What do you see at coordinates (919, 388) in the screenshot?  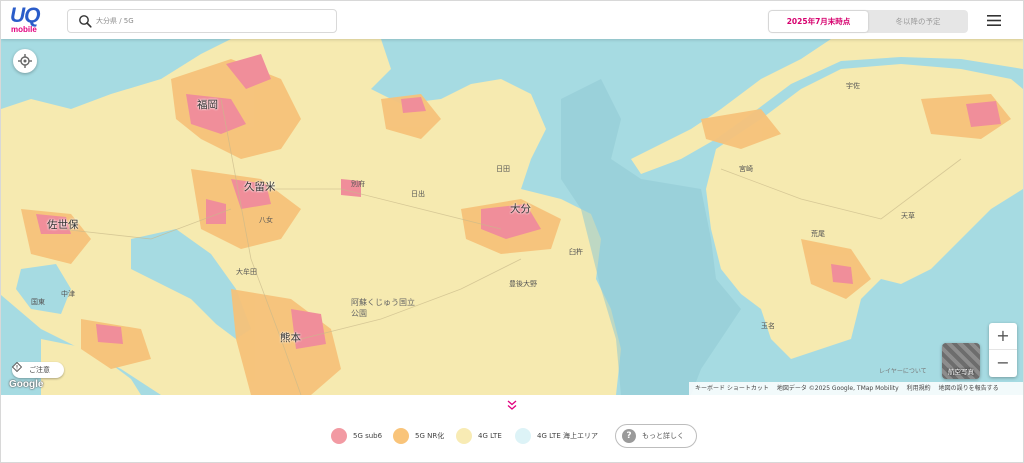 I see `terms-link: 利用規約` at bounding box center [919, 388].